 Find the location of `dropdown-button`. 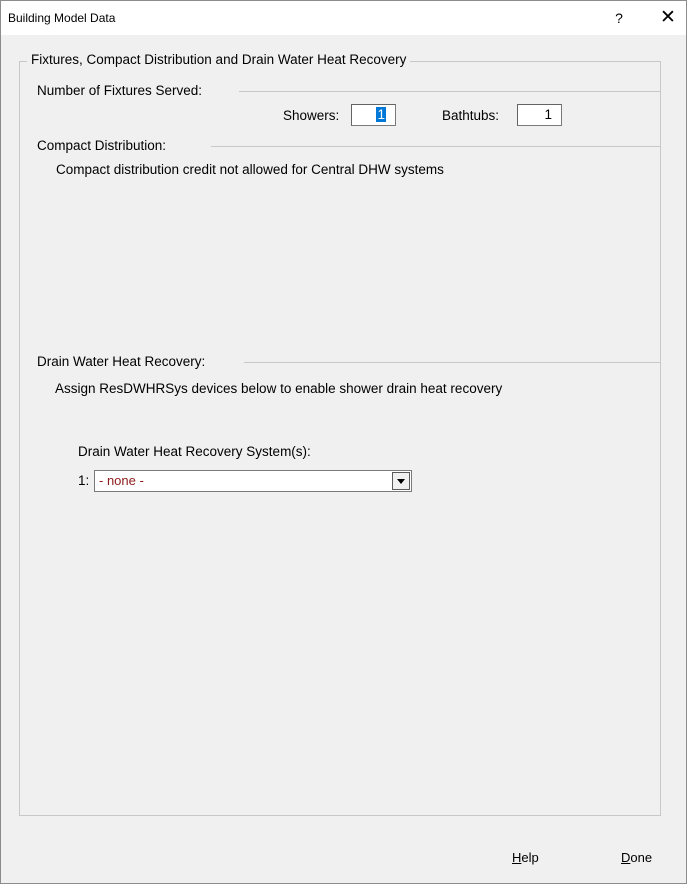

dropdown-button is located at coordinates (401, 481).